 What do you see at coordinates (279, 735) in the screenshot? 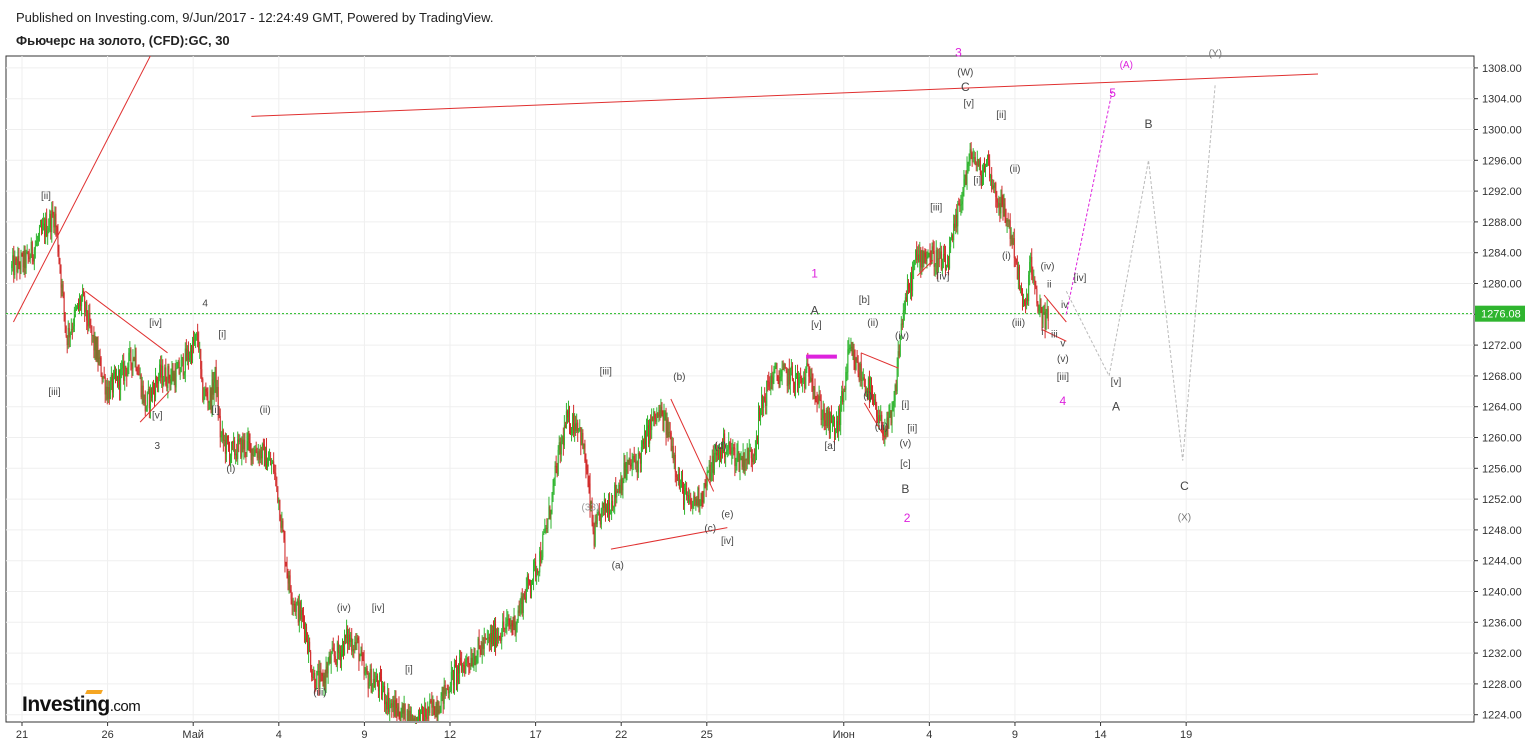
I see `x-tick-label: 4` at bounding box center [279, 735].